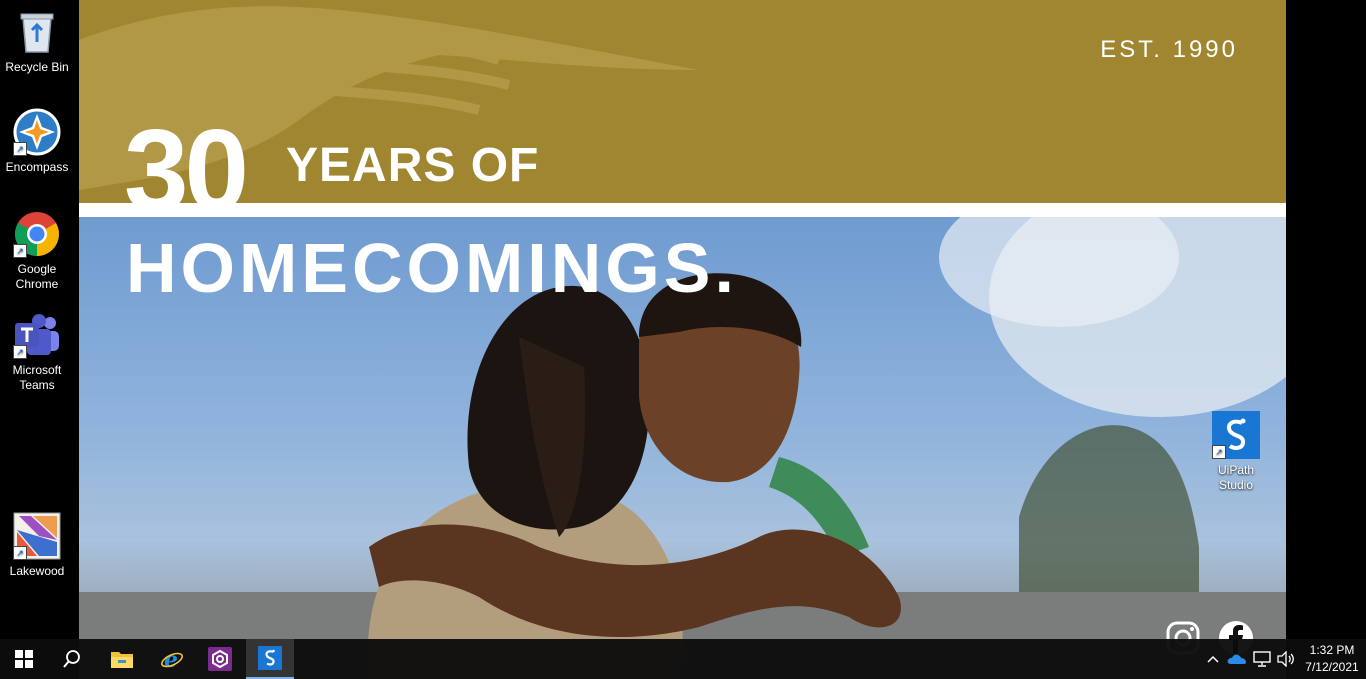 The height and width of the screenshot is (679, 1366). I want to click on uipath-icon, so click(270, 658).